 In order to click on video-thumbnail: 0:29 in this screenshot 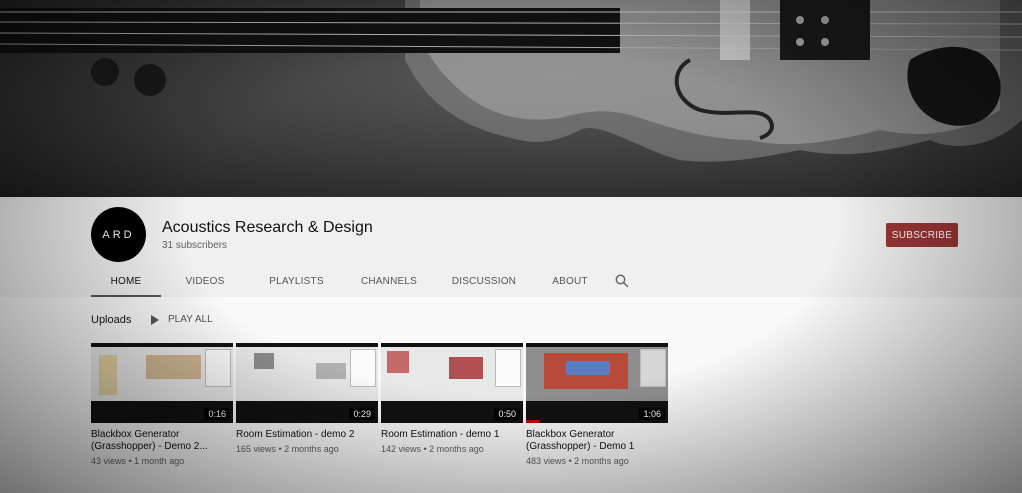, I will do `click(307, 383)`.